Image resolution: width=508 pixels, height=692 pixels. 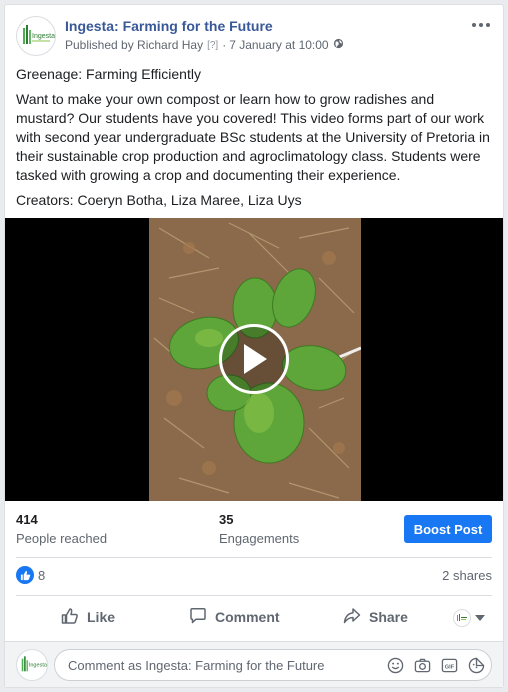 I want to click on comment-label: Comment, so click(x=247, y=617).